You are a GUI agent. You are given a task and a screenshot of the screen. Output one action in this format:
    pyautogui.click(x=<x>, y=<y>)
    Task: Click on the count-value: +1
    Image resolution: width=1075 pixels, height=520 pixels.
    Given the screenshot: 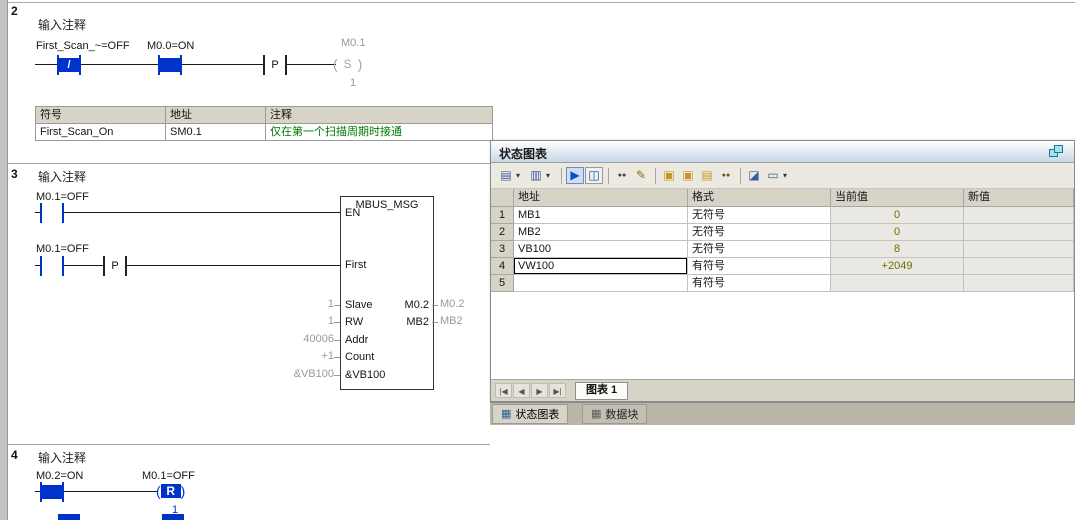 What is the action you would take?
    pyautogui.click(x=327, y=356)
    